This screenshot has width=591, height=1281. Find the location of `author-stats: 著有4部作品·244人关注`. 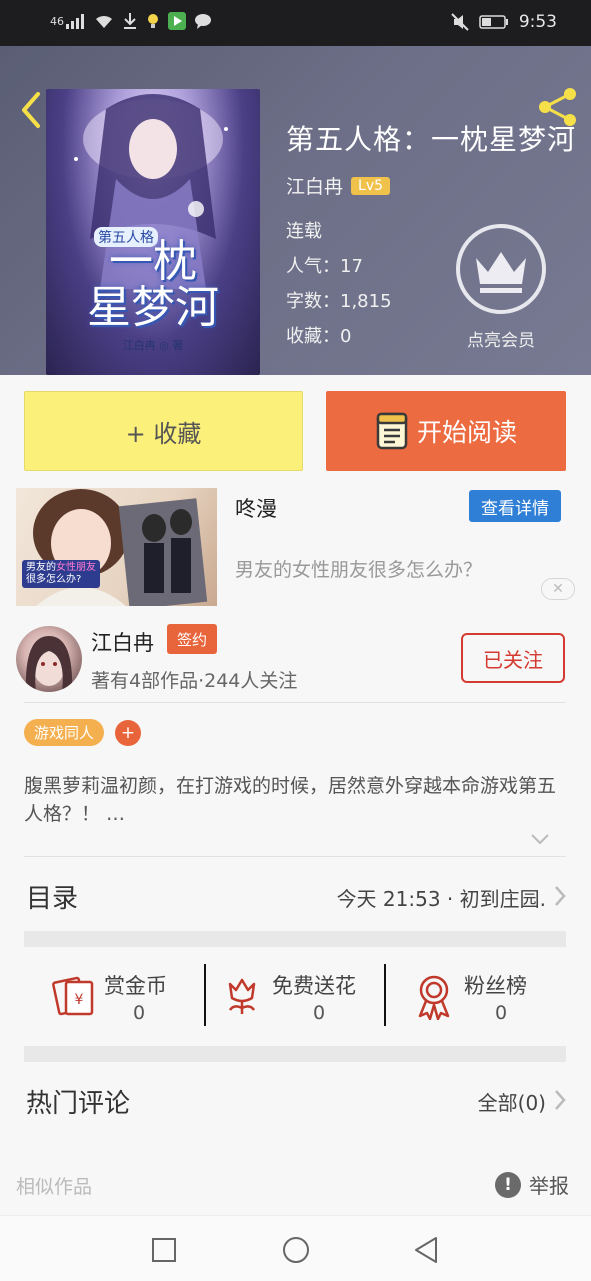

author-stats: 著有4部作品·244人关注 is located at coordinates (194, 681).